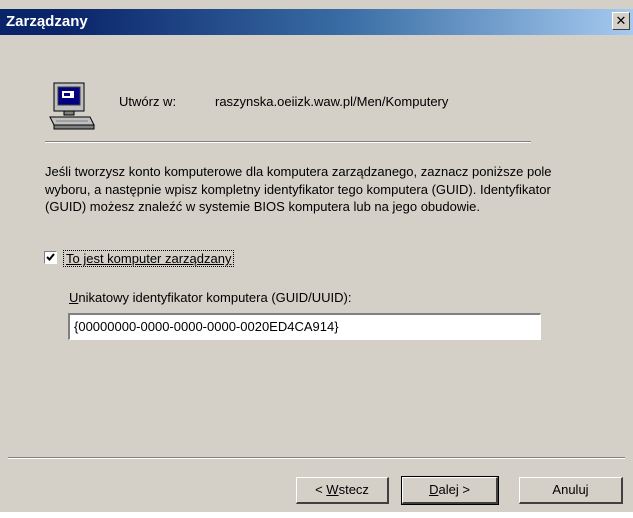 Image resolution: width=633 pixels, height=518 pixels. Describe the element at coordinates (148, 101) in the screenshot. I see `create-in-label: Utwórz w:` at that location.